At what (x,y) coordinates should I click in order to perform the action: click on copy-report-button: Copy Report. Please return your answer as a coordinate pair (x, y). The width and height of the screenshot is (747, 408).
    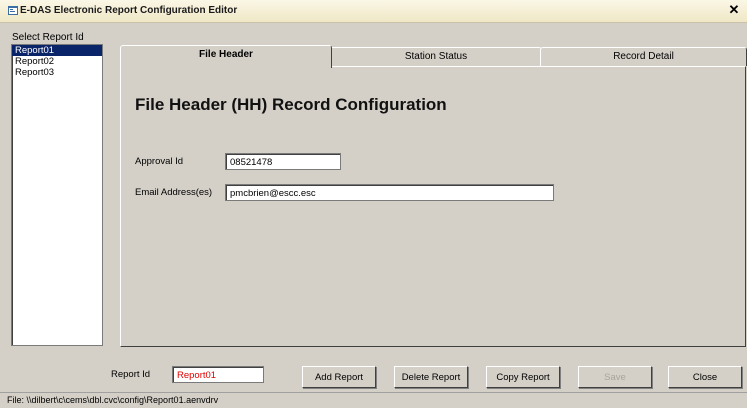
    Looking at the image, I should click on (523, 377).